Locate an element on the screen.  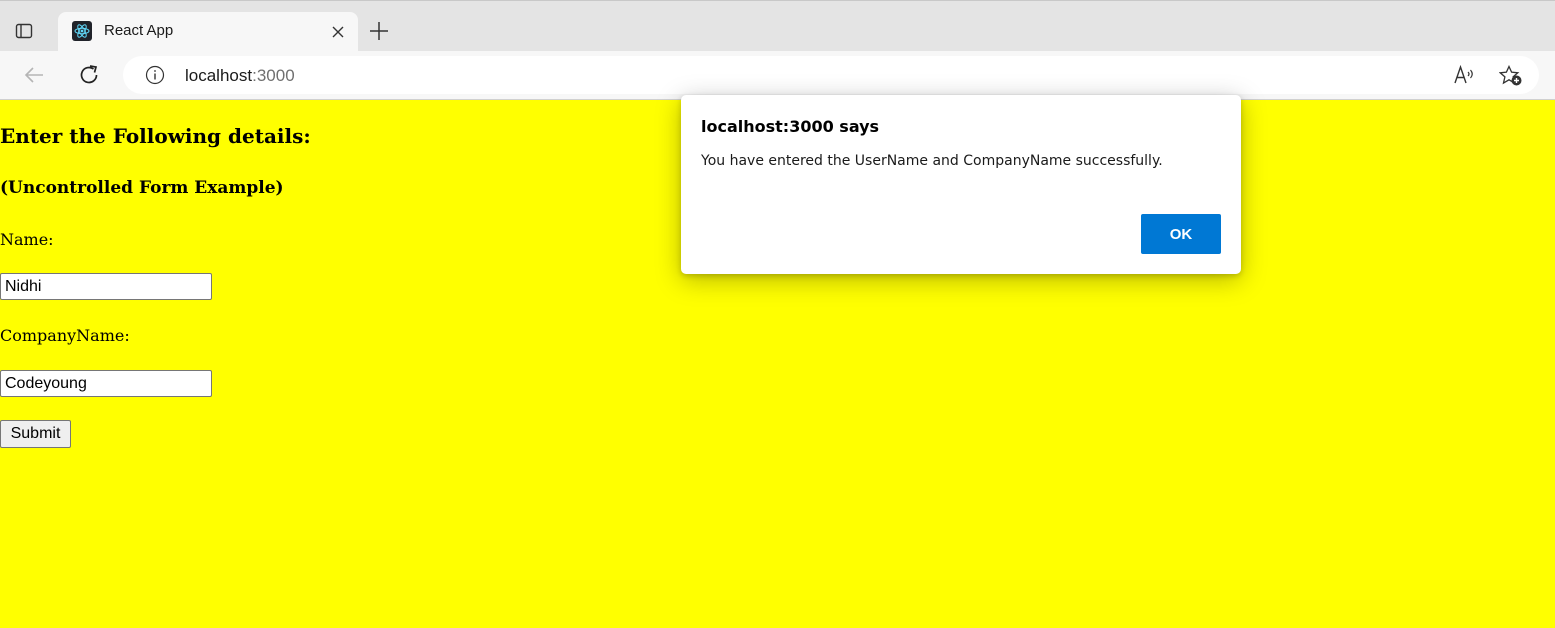
company-name-label: CompanyName: is located at coordinates (65, 335).